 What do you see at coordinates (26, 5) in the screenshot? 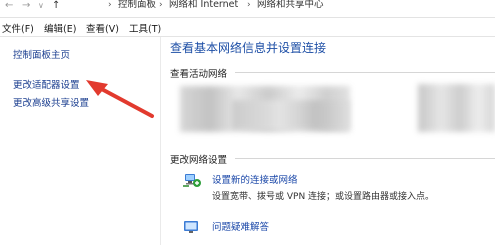
I see `forward-icon: →` at bounding box center [26, 5].